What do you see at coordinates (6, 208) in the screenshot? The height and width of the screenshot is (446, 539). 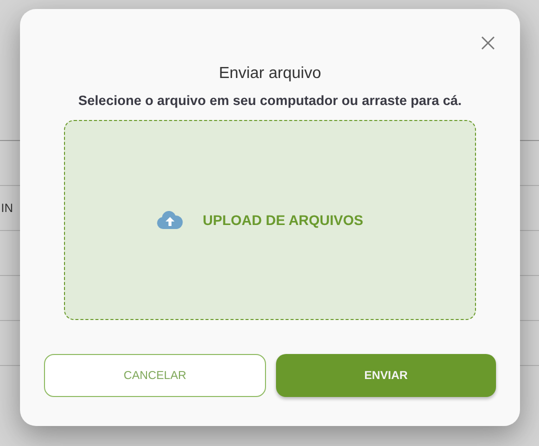 I see `table-cell: IN` at bounding box center [6, 208].